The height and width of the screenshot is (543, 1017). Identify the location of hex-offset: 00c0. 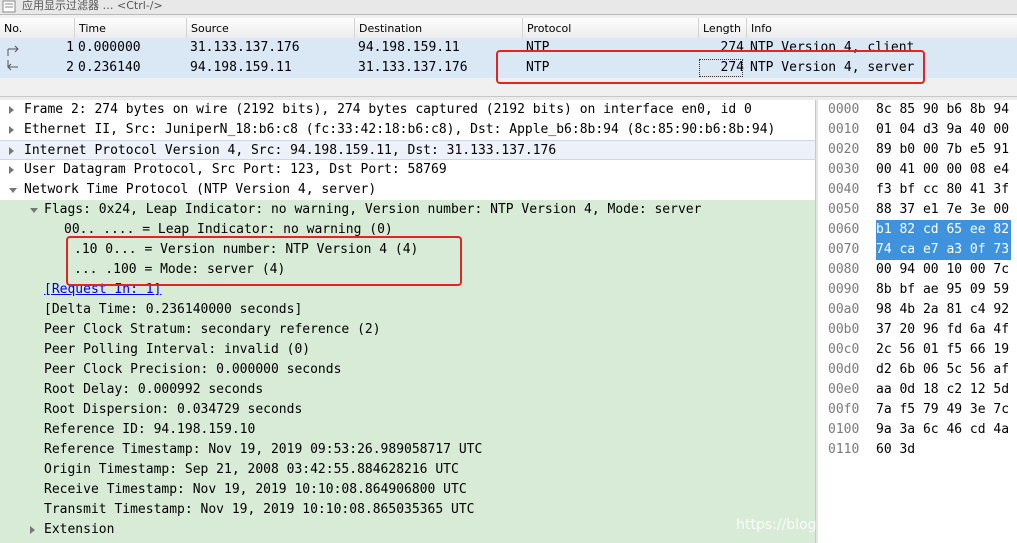
(844, 349).